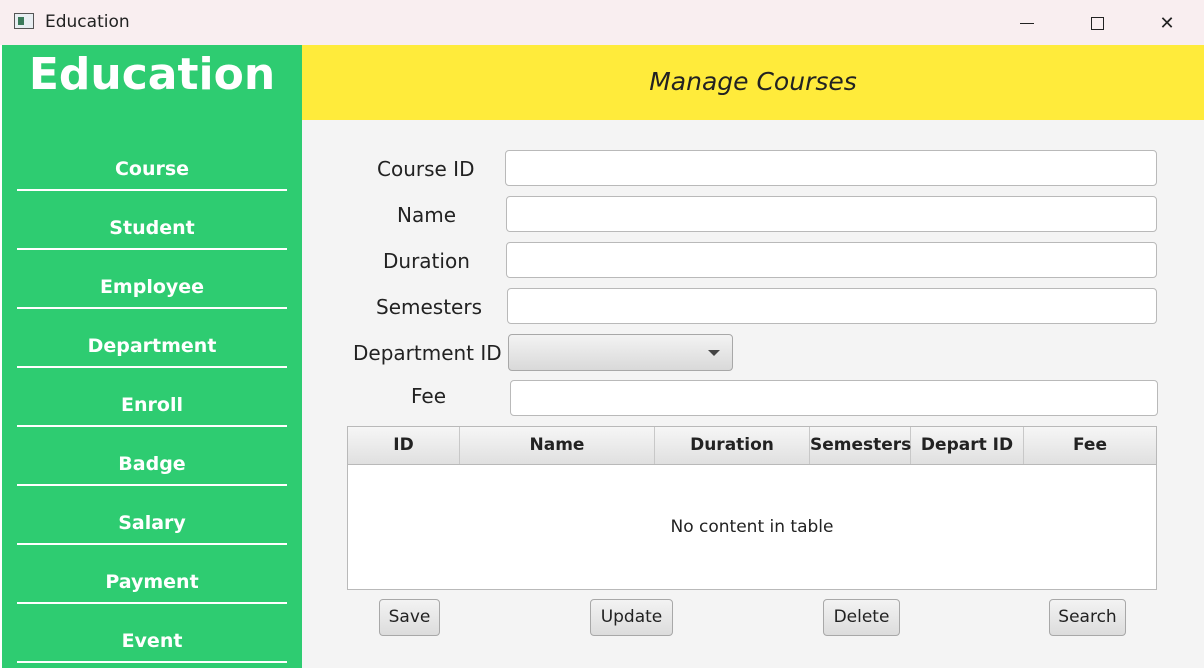 This screenshot has width=1204, height=668. I want to click on maximize-icon, so click(1097, 23).